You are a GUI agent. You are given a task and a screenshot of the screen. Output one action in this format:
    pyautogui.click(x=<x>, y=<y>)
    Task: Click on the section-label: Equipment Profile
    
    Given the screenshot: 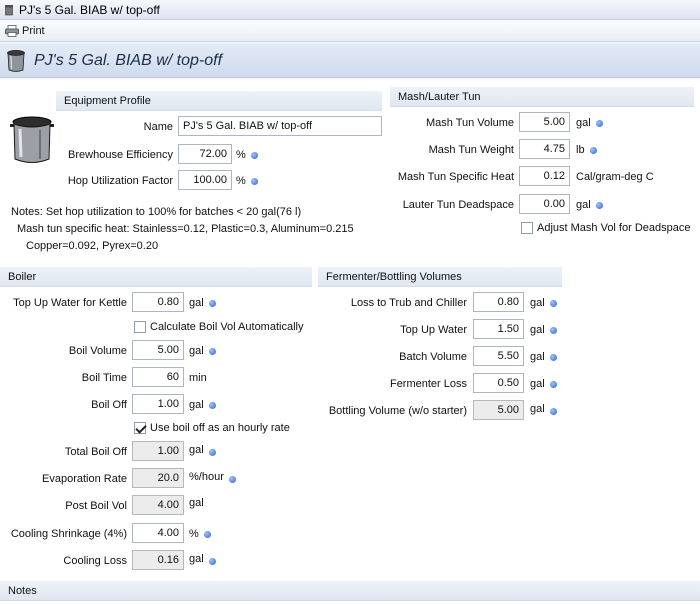 What is the action you would take?
    pyautogui.click(x=107, y=100)
    